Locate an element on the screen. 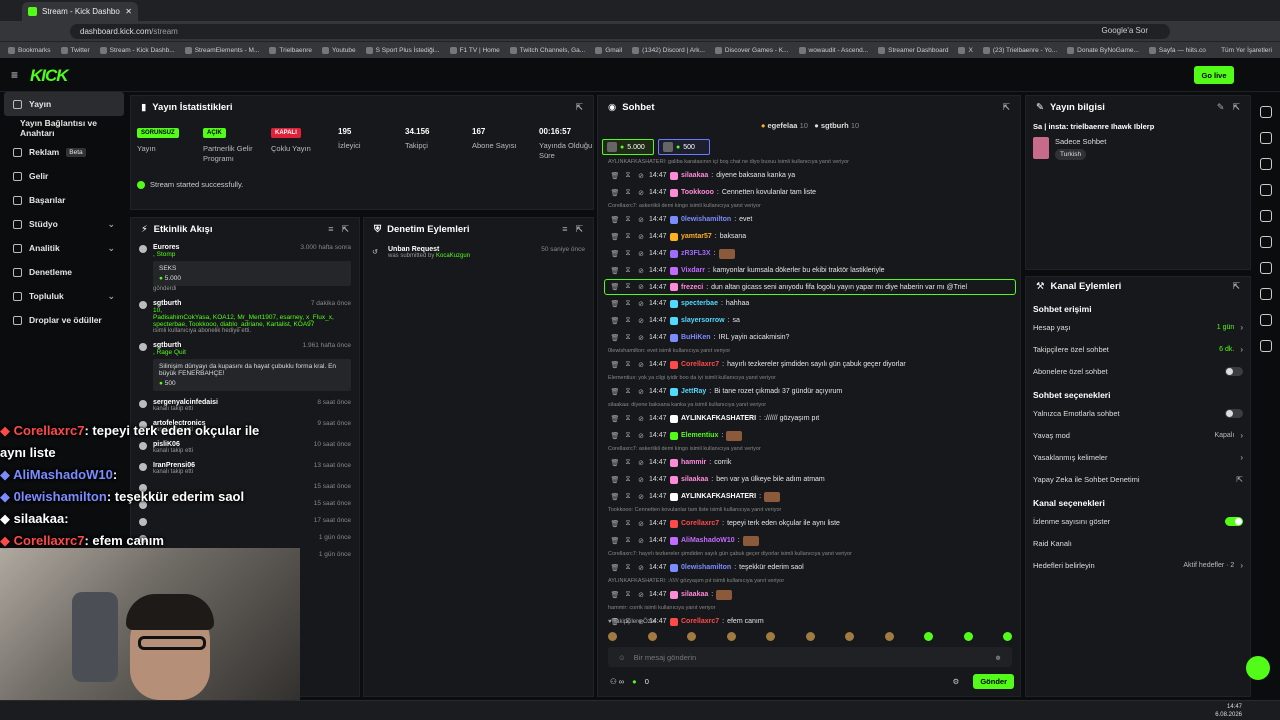 This screenshot has height=720, width=1280. send-button: Gönder is located at coordinates (993, 681).